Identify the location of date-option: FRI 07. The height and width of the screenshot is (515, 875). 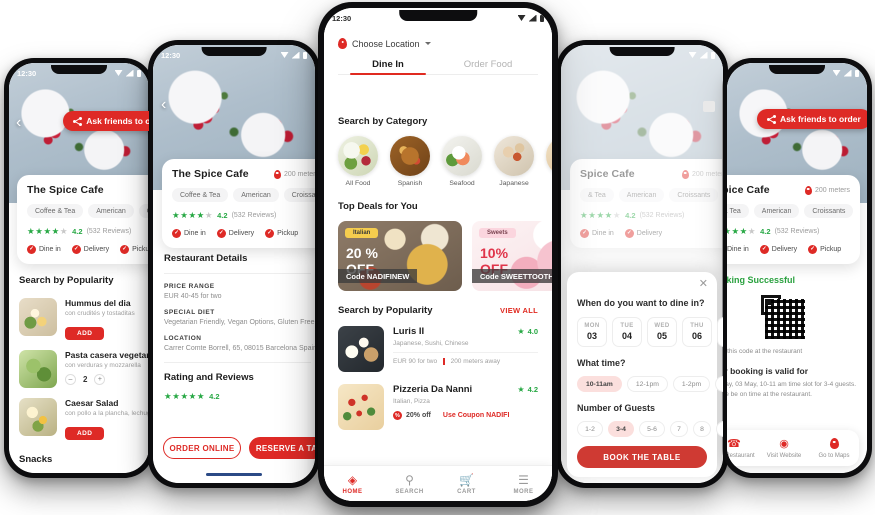
(720, 332).